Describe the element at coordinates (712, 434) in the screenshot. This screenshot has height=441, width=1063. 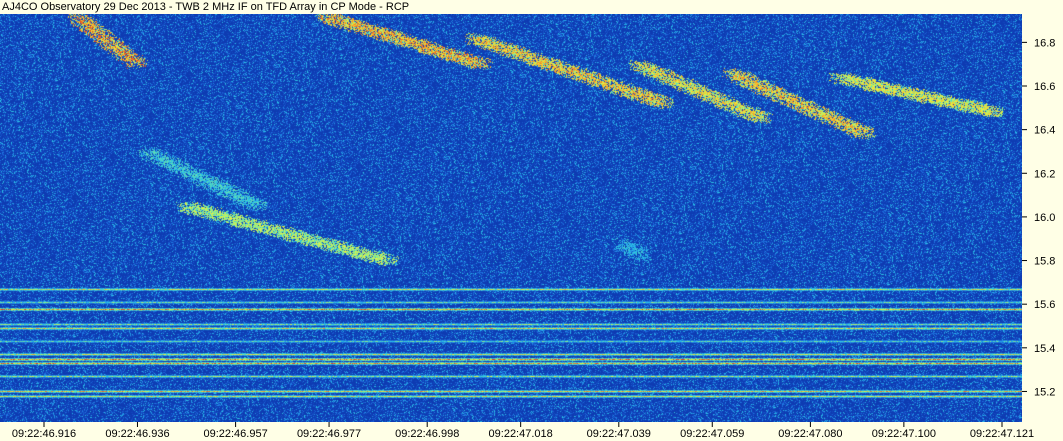
I see `x-tick-label: 09:22:47.059` at that location.